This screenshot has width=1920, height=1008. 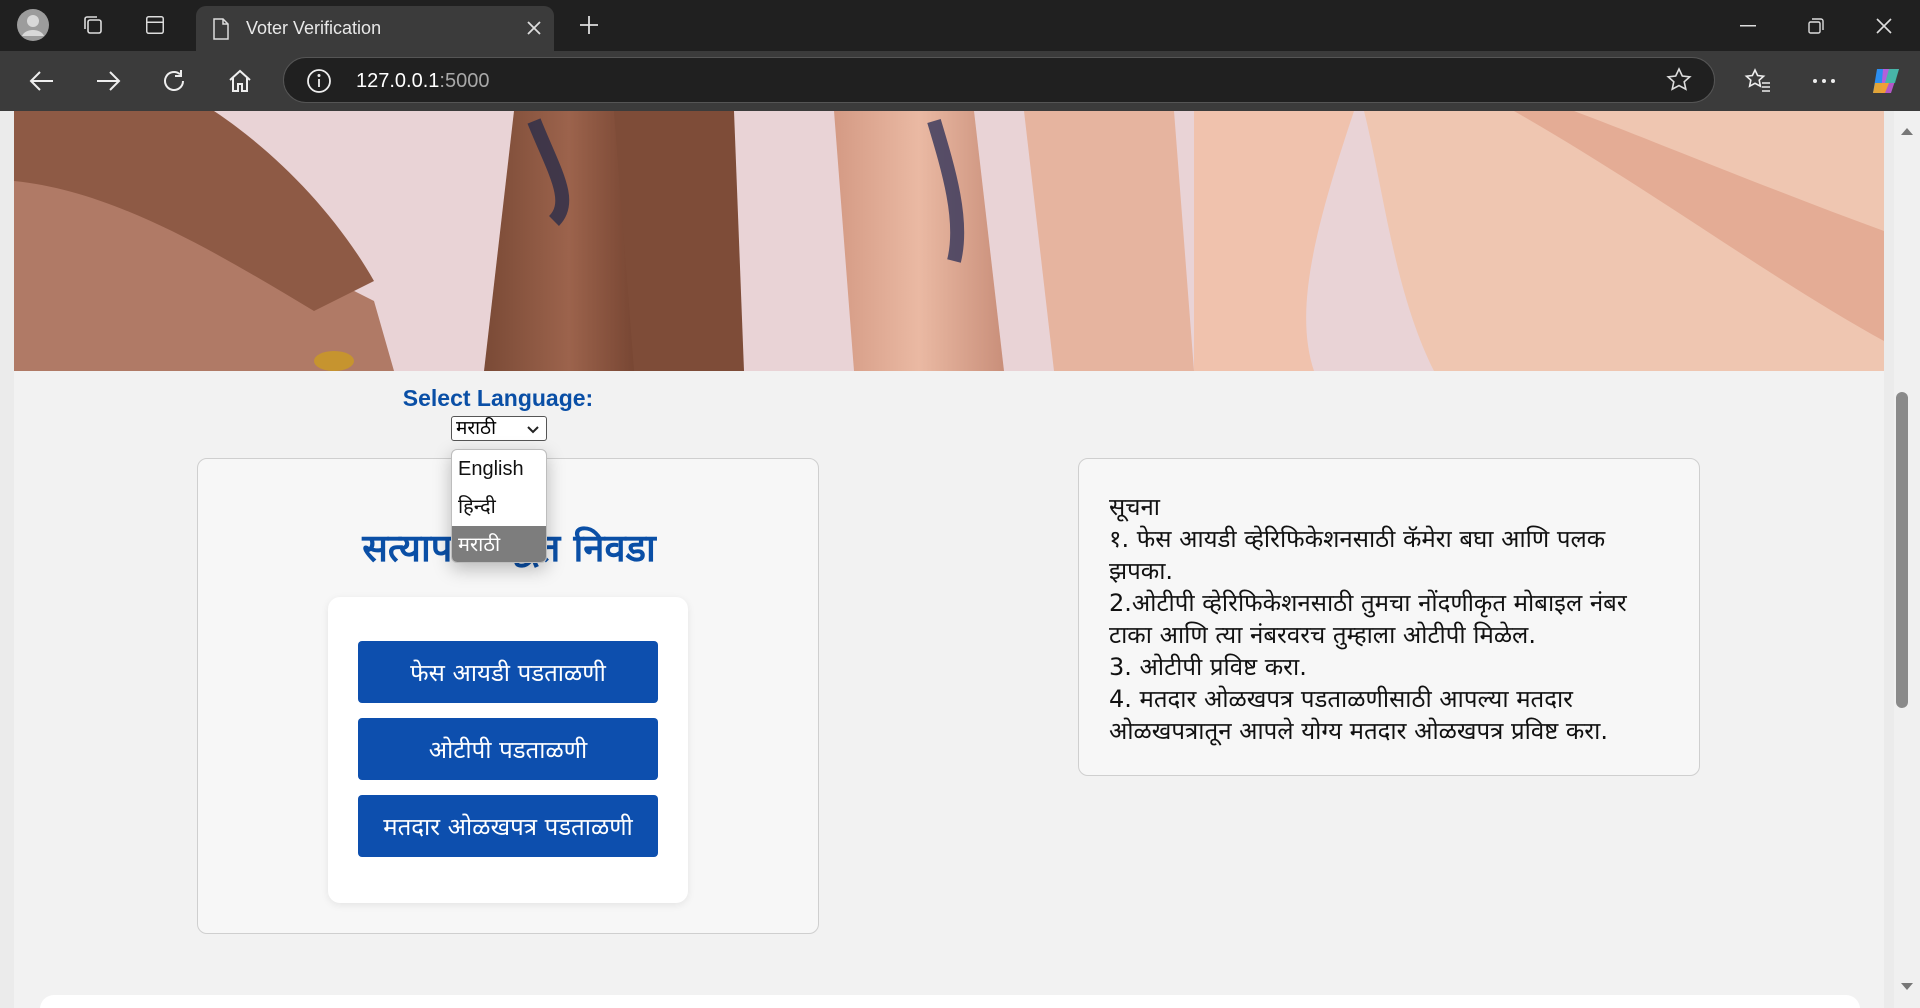 What do you see at coordinates (1679, 82) in the screenshot?
I see `favorite-star-icon` at bounding box center [1679, 82].